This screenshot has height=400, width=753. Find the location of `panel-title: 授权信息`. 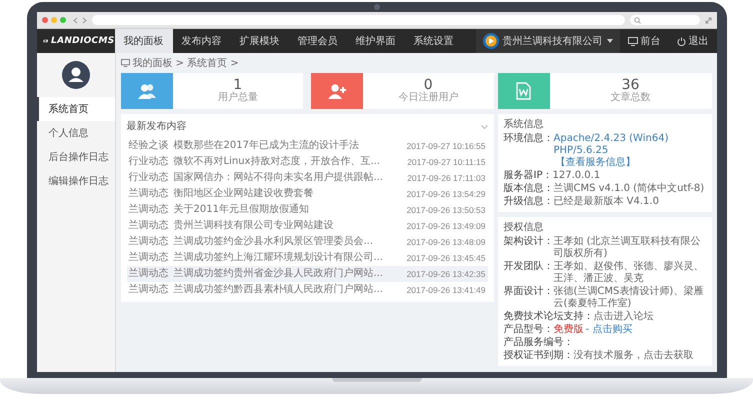

panel-title: 授权信息 is located at coordinates (524, 228).